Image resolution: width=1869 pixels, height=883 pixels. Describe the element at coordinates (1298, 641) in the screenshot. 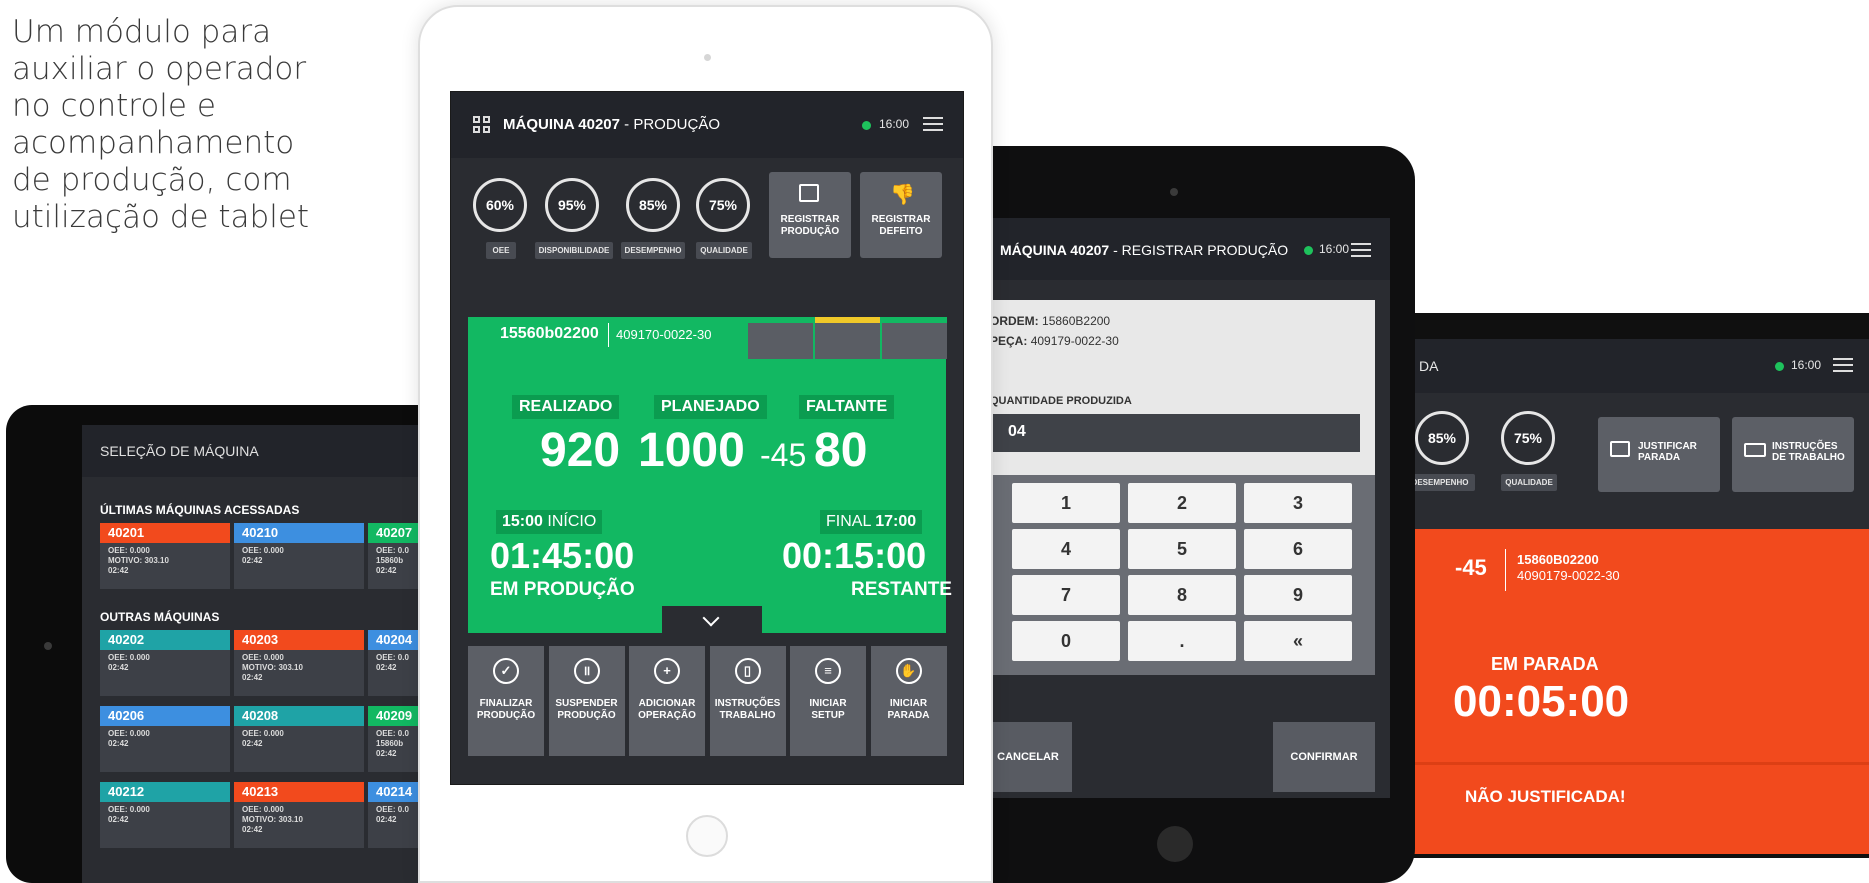

I see `keypad-key: «` at that location.